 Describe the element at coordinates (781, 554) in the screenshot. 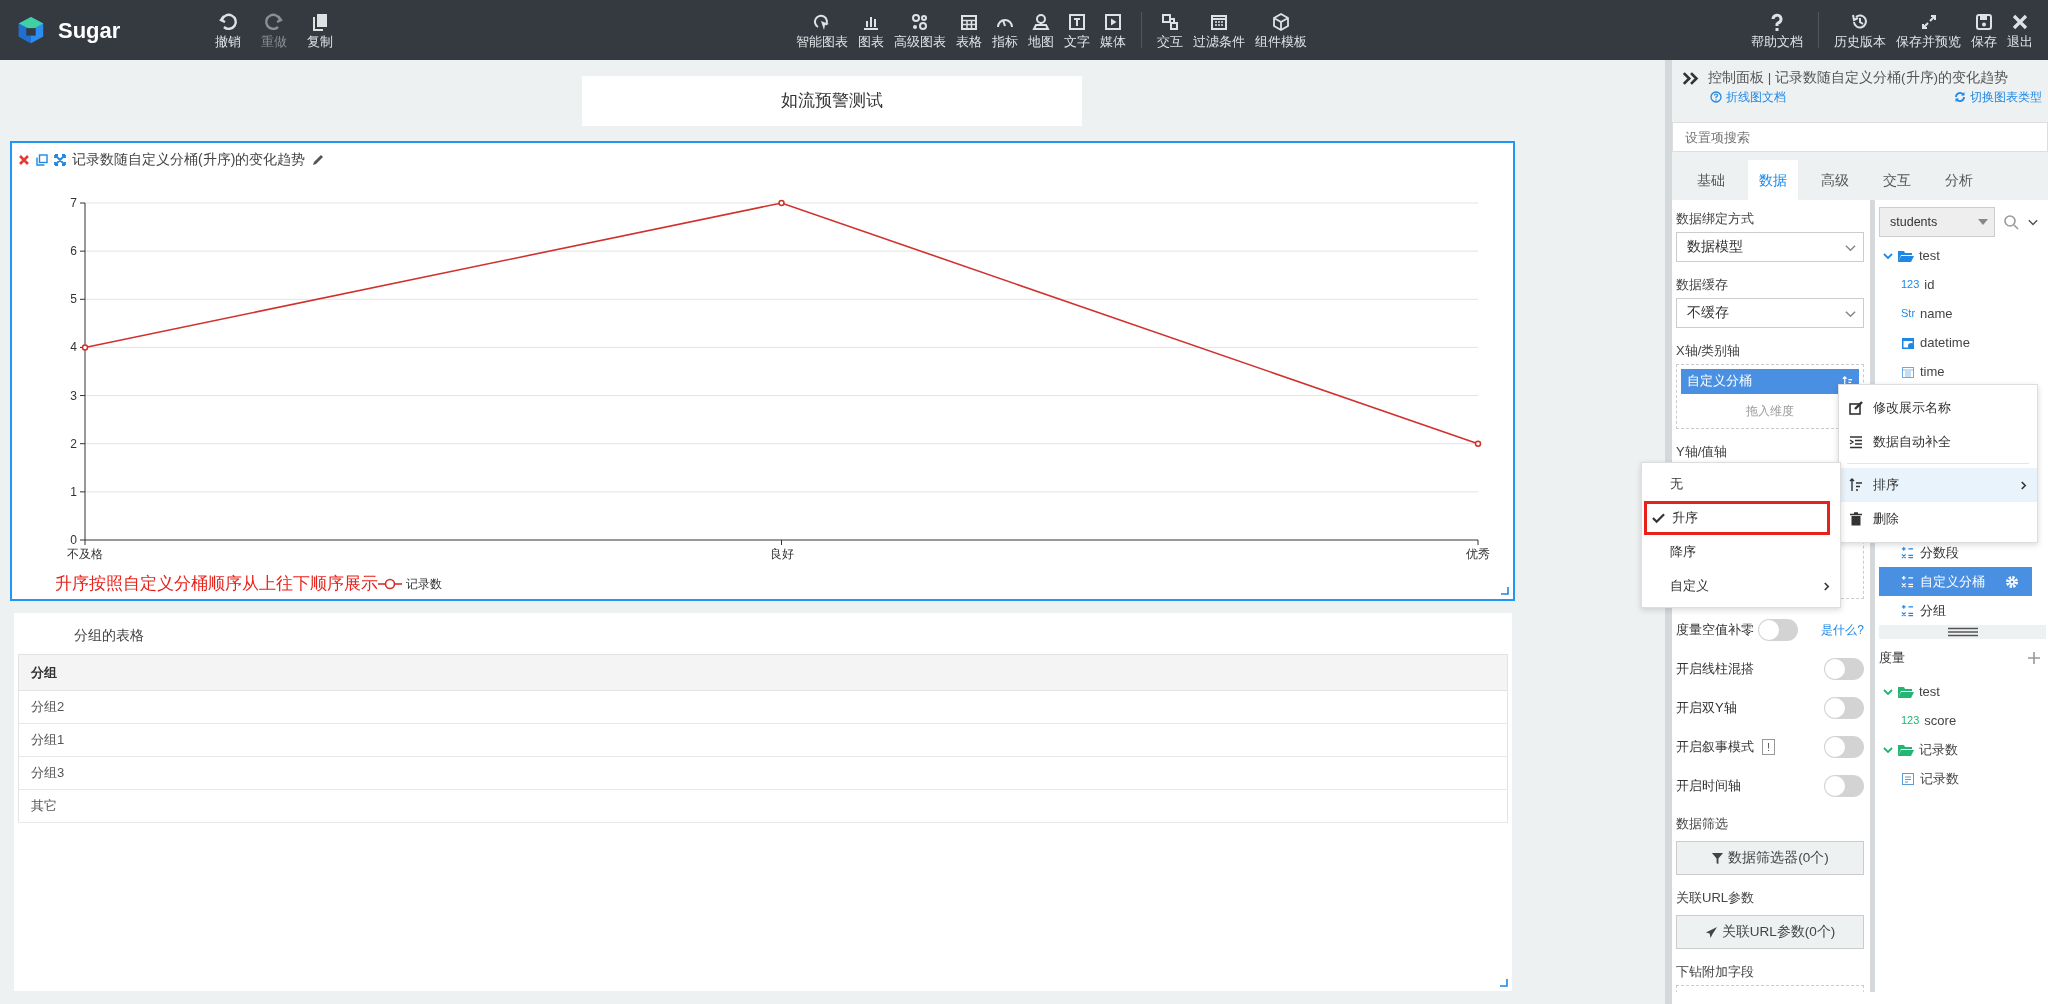

I see `x-tick-label: 良好` at that location.